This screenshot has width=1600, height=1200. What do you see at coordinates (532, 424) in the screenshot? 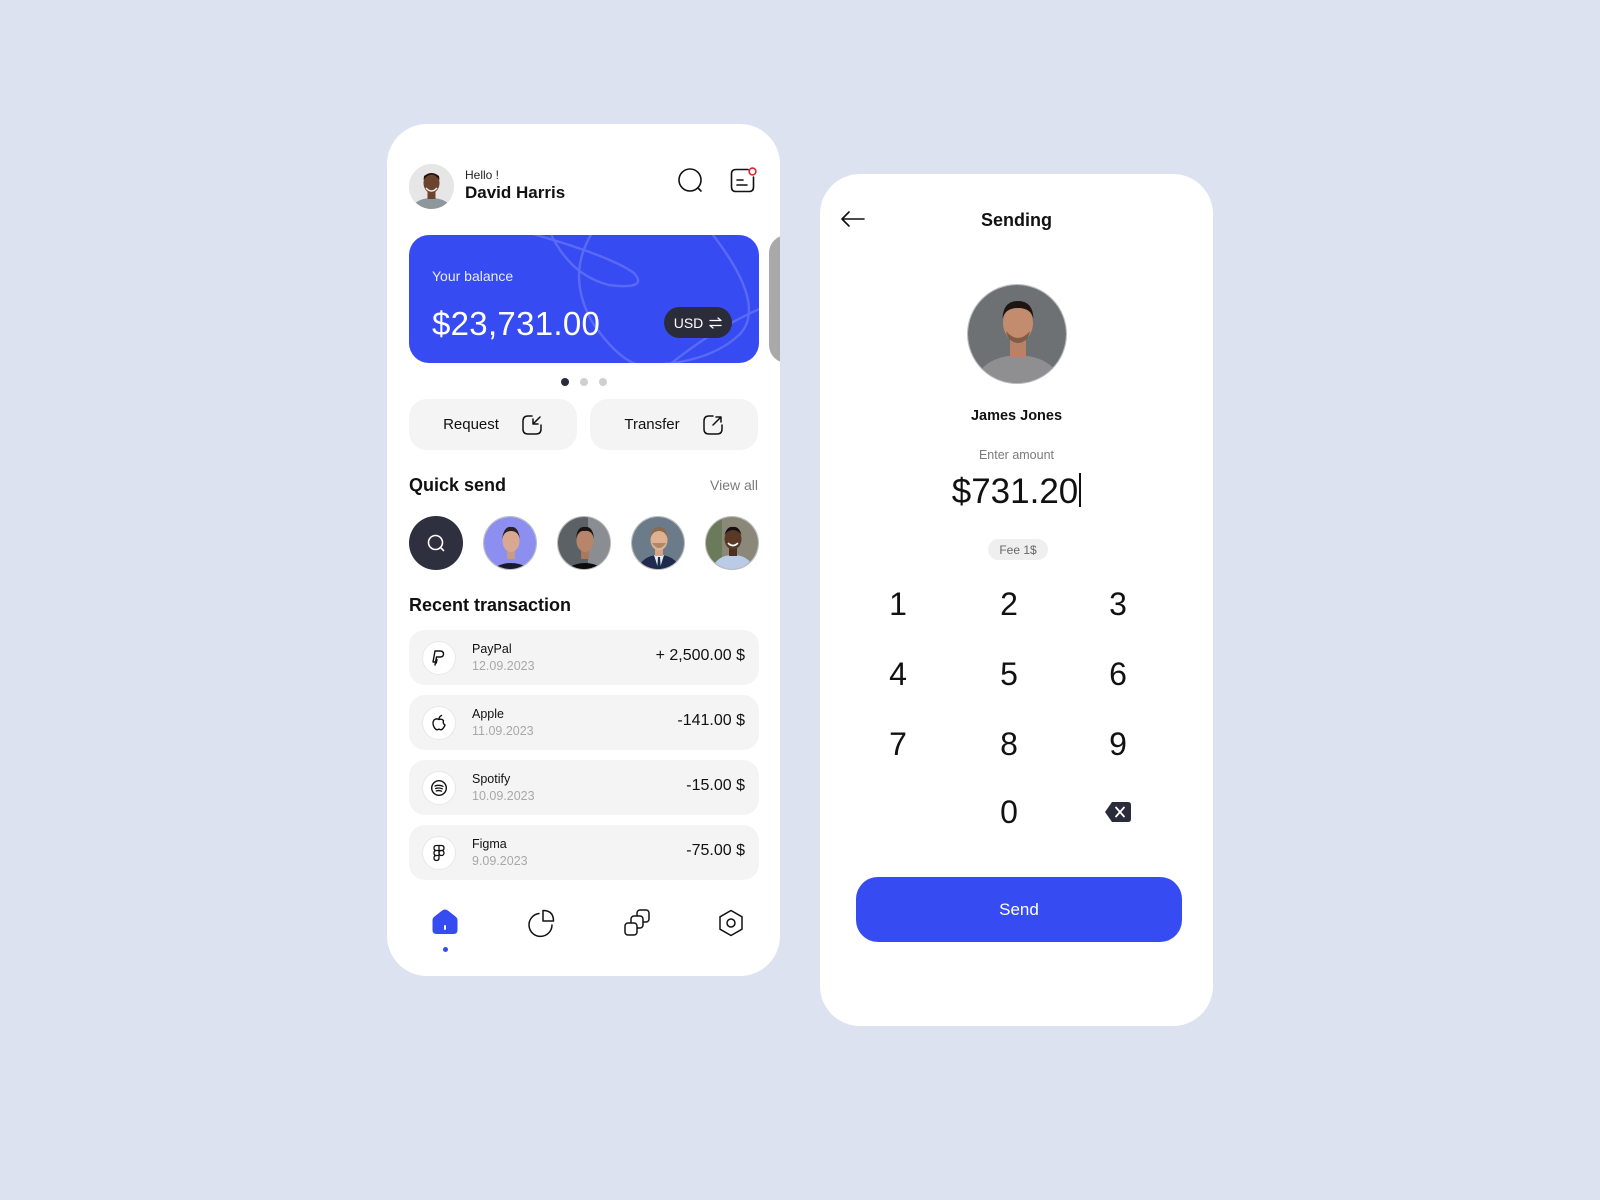
I see `request-arrow-icon` at bounding box center [532, 424].